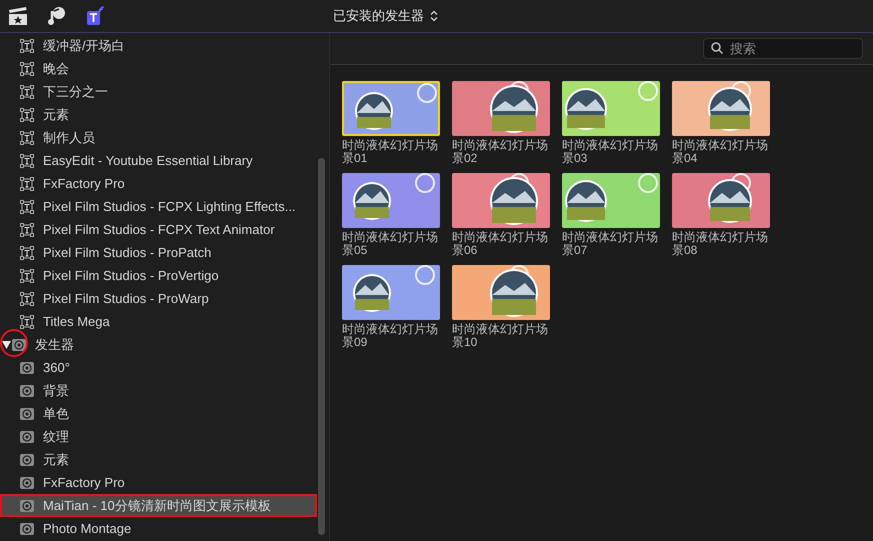 This screenshot has height=541, width=873. I want to click on template-name: 时尚液体幻灯片场景06, so click(500, 244).